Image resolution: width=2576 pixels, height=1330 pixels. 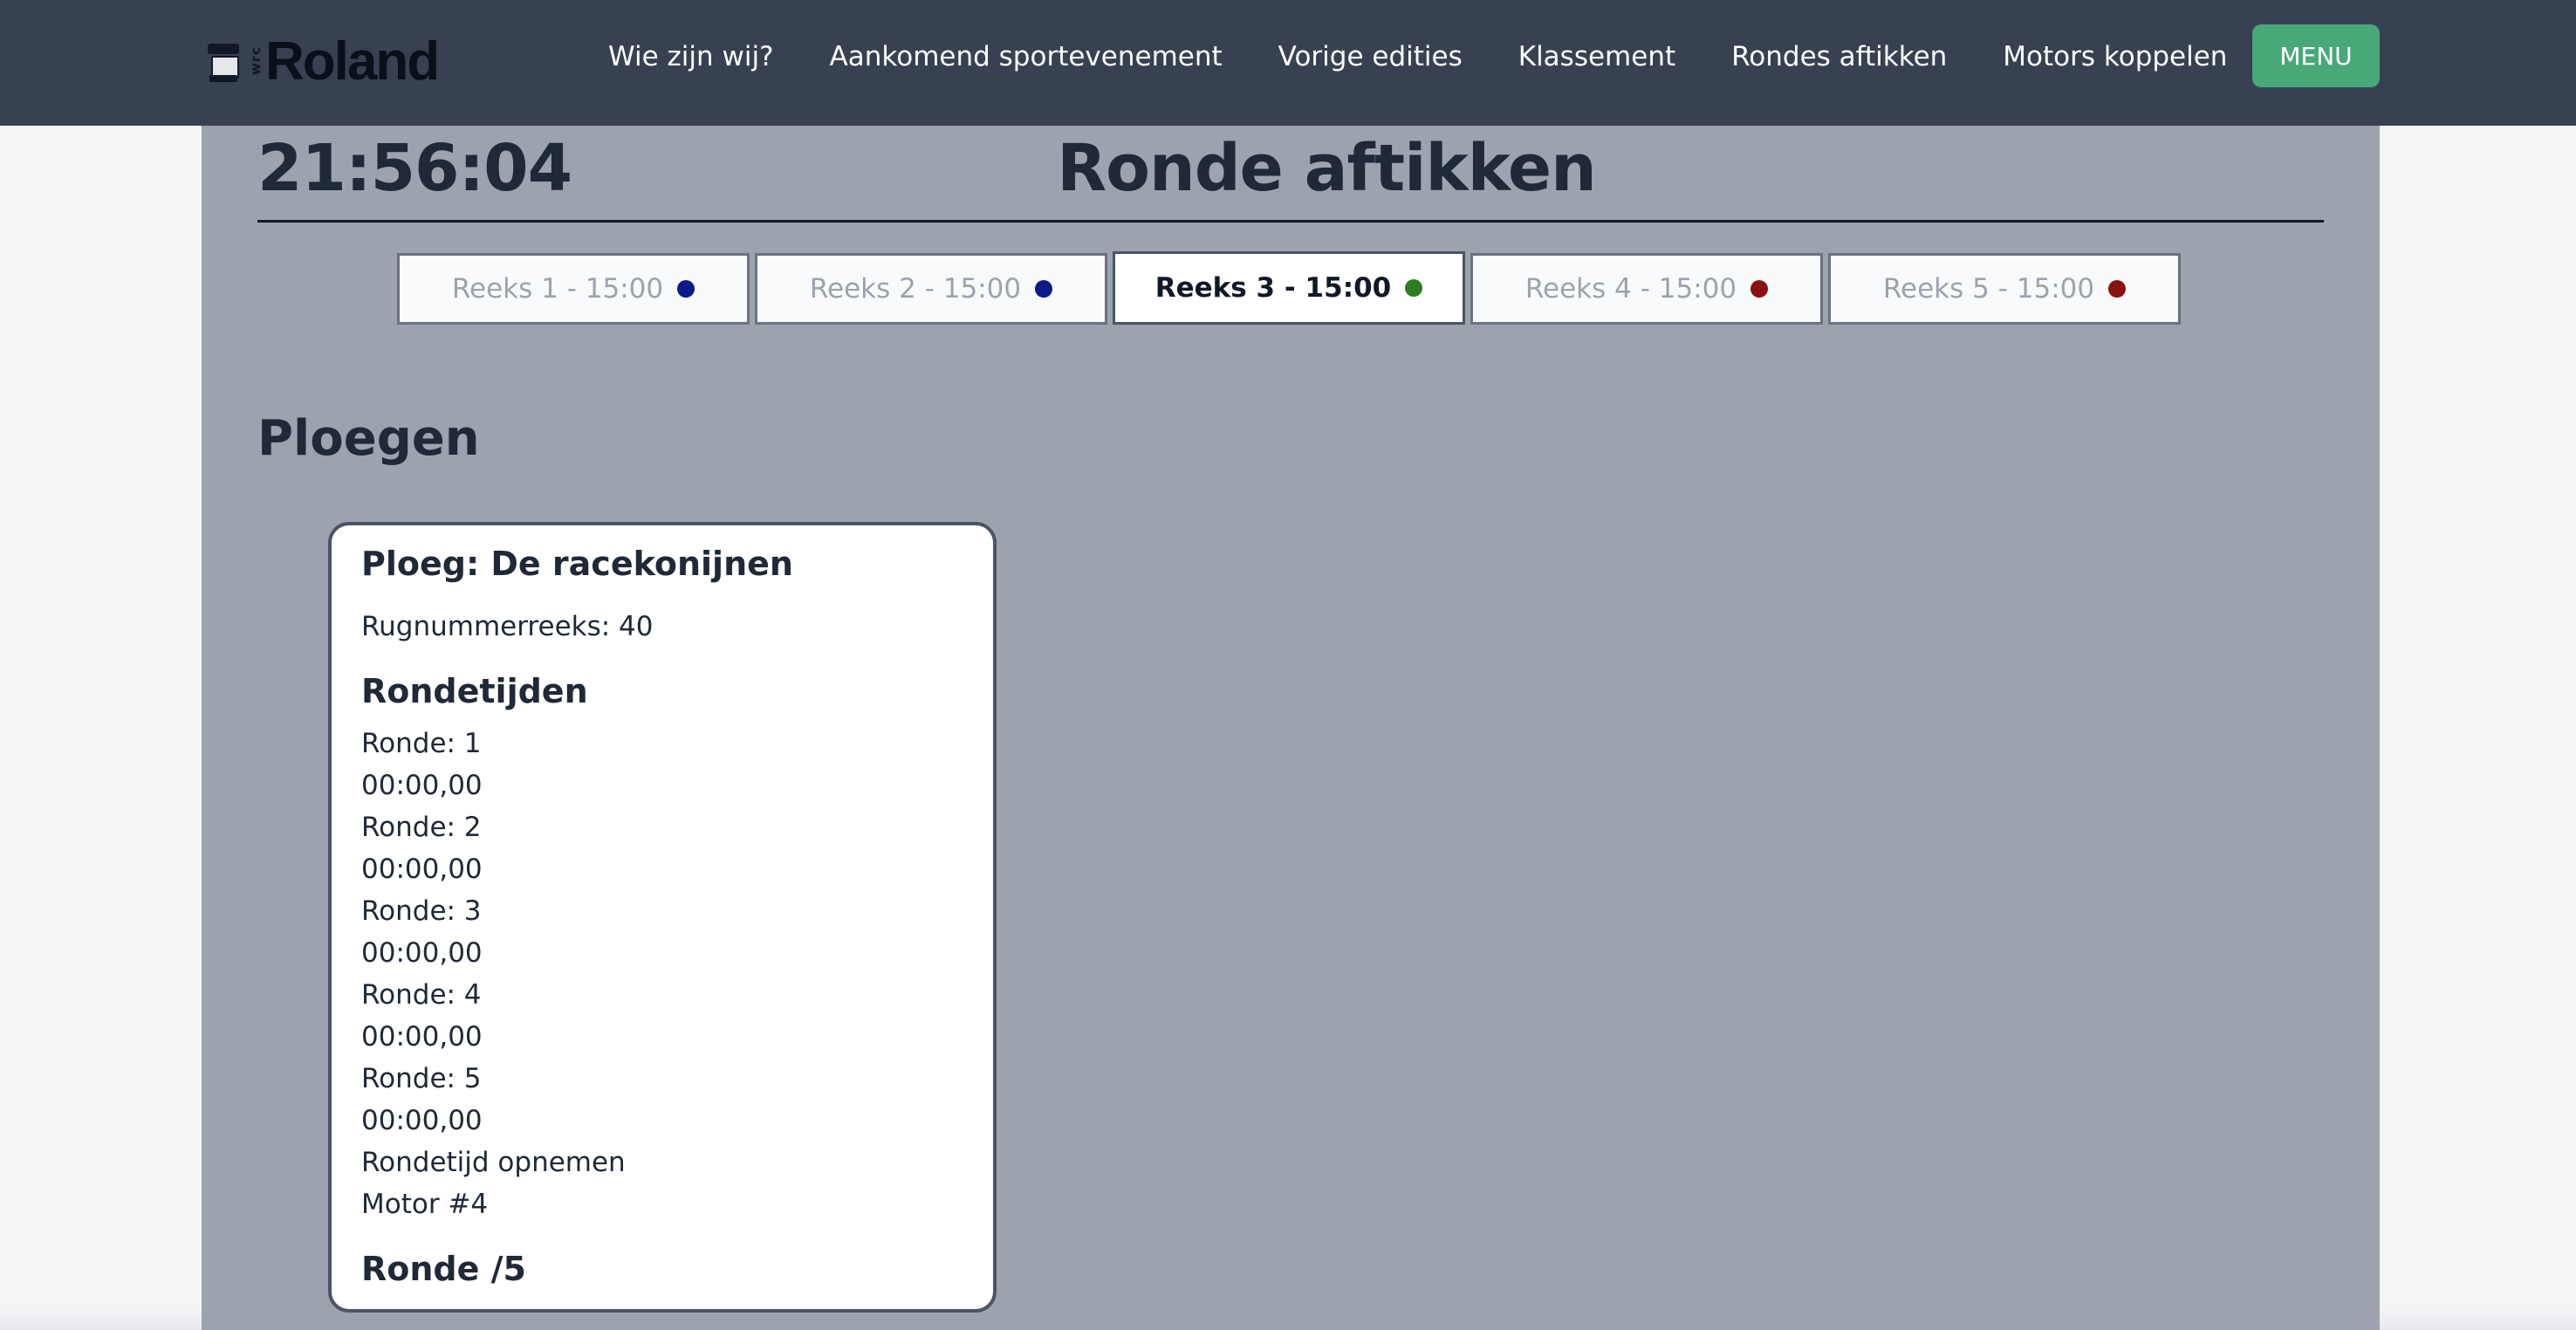 What do you see at coordinates (2115, 56) in the screenshot?
I see `nav-link-motors-koppelen: Motors koppelen` at bounding box center [2115, 56].